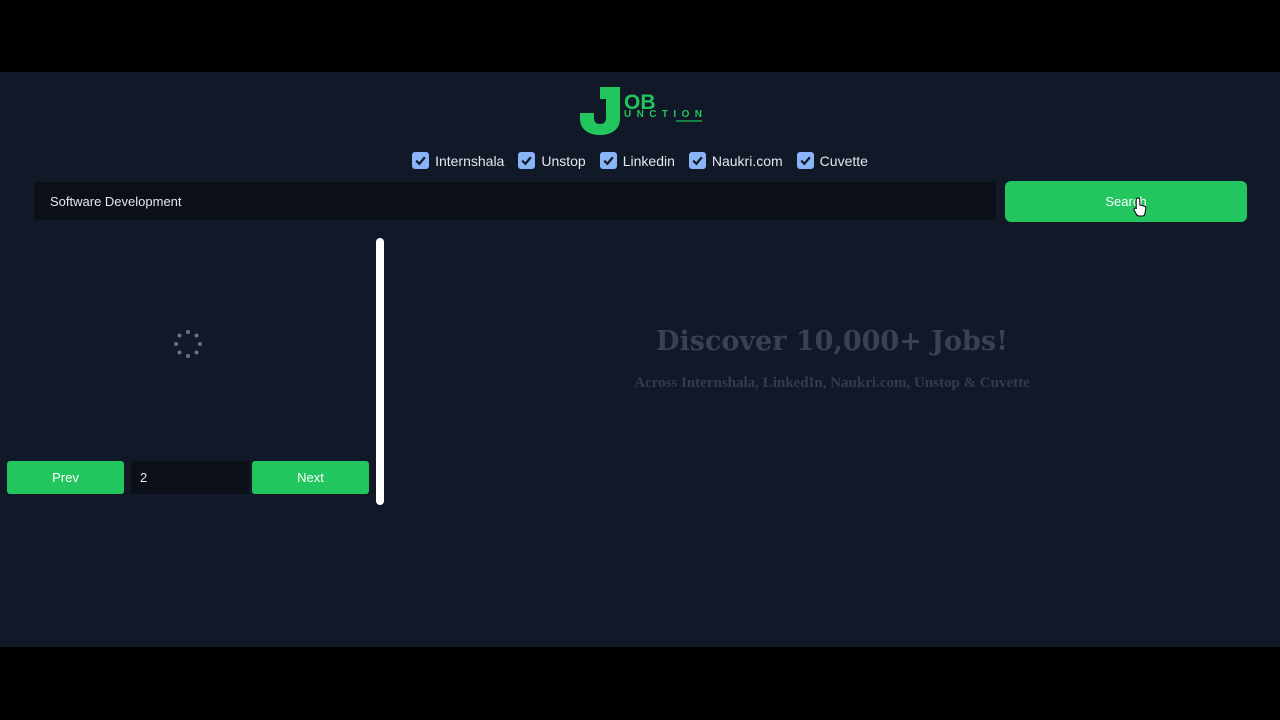 The height and width of the screenshot is (720, 1280). I want to click on source-label-naukri: Naukri.com, so click(747, 160).